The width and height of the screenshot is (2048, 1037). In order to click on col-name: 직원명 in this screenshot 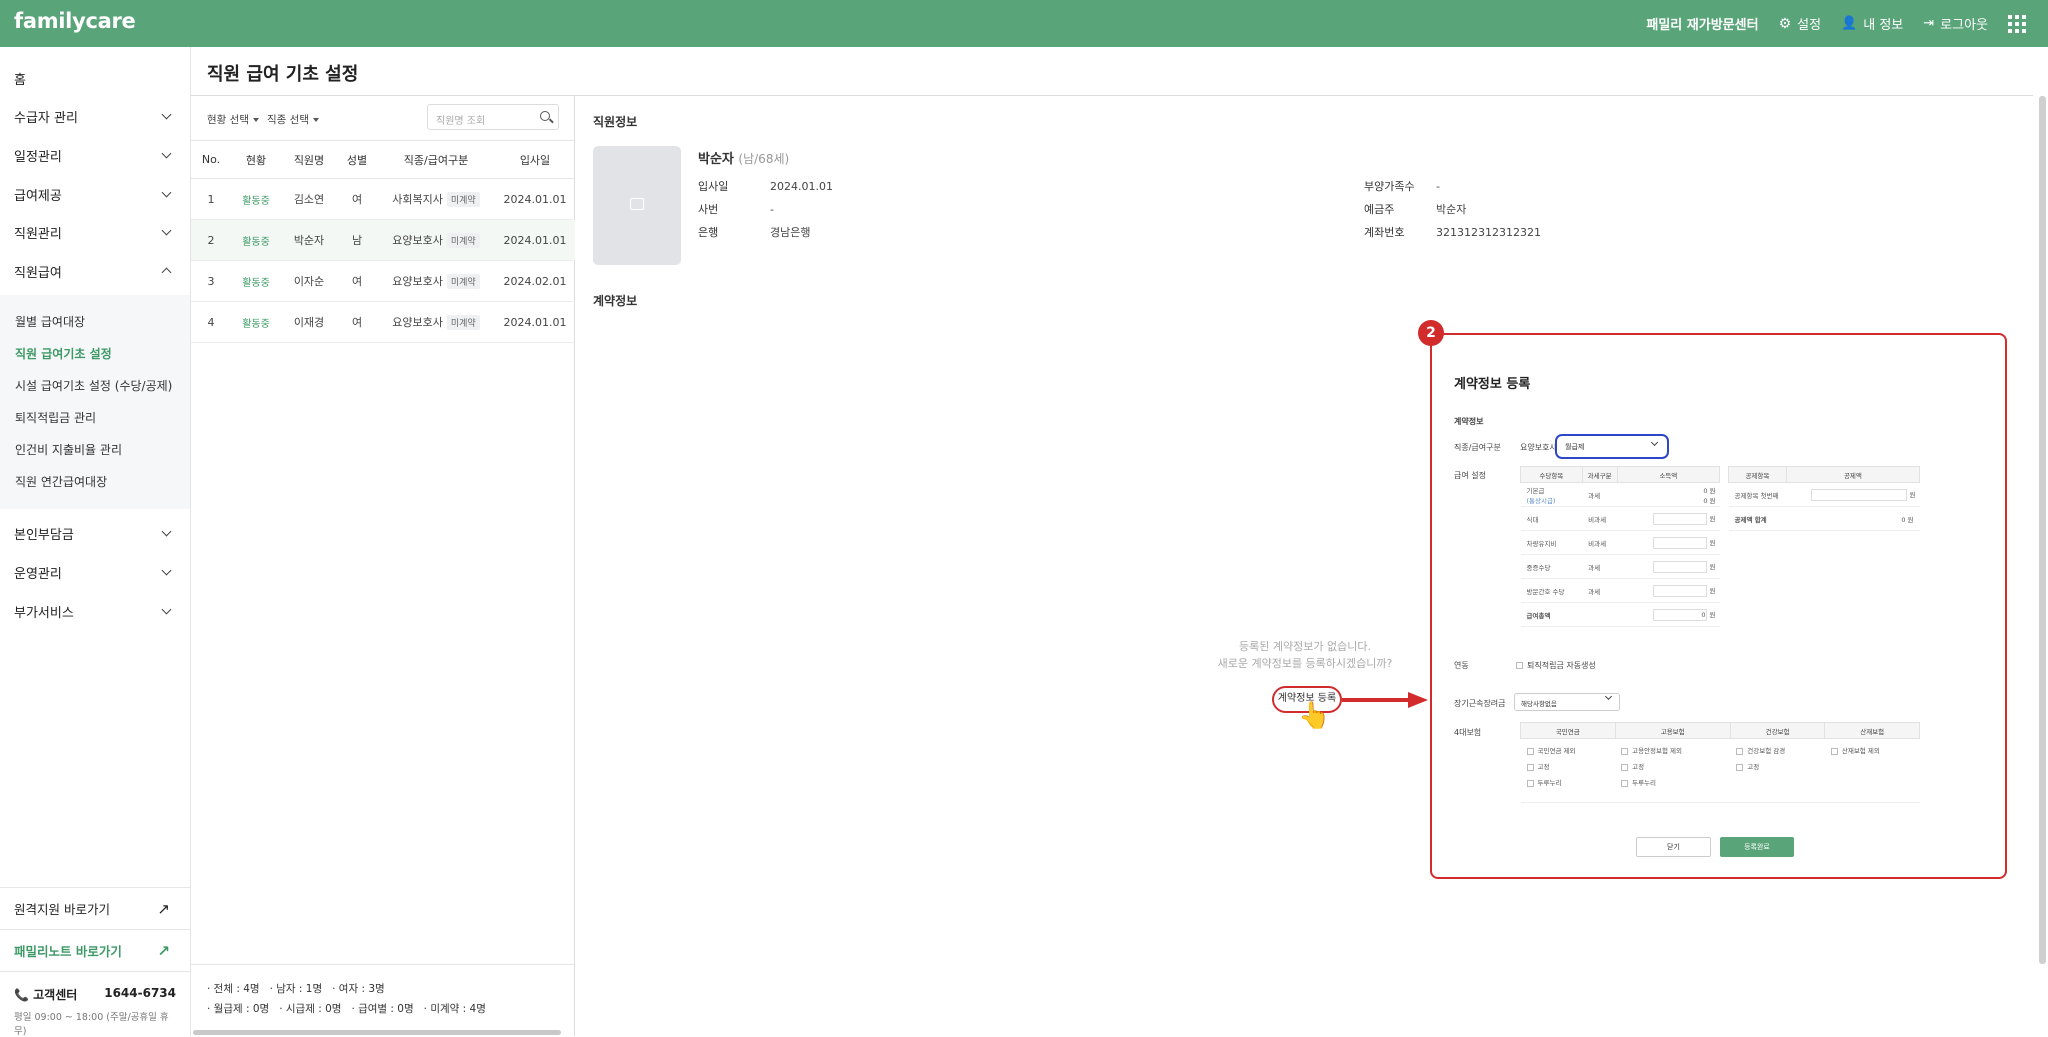, I will do `click(309, 159)`.